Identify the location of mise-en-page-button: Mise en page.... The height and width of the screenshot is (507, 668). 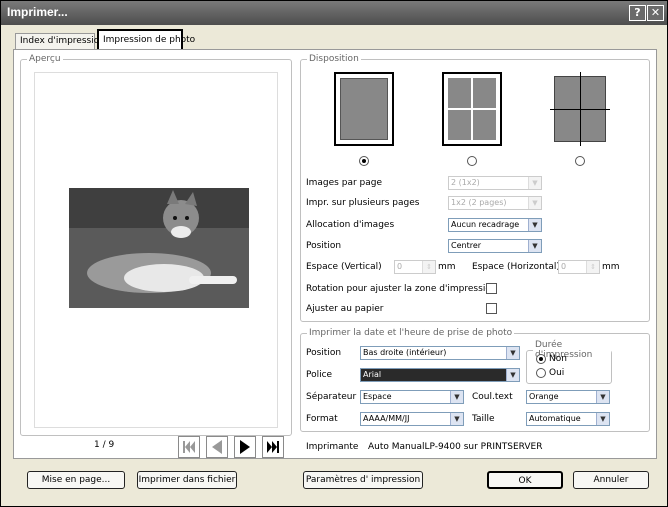
(76, 480).